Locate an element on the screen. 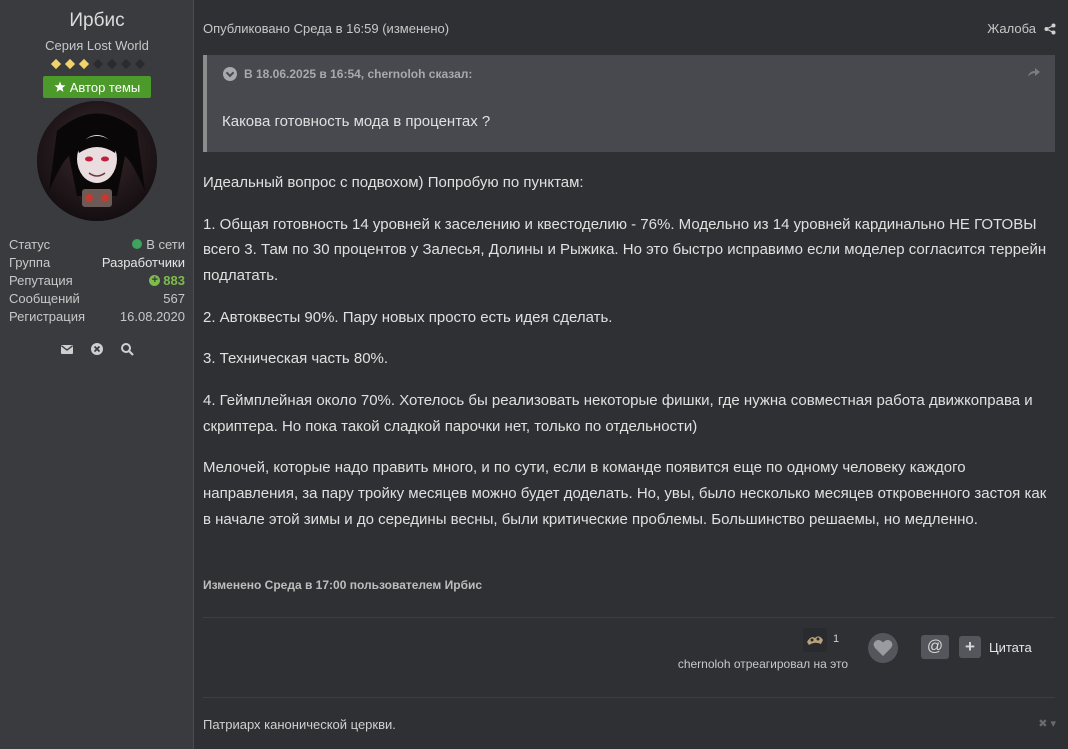 The height and width of the screenshot is (749, 1068). stat-reputation: Репутация +883 is located at coordinates (97, 280).